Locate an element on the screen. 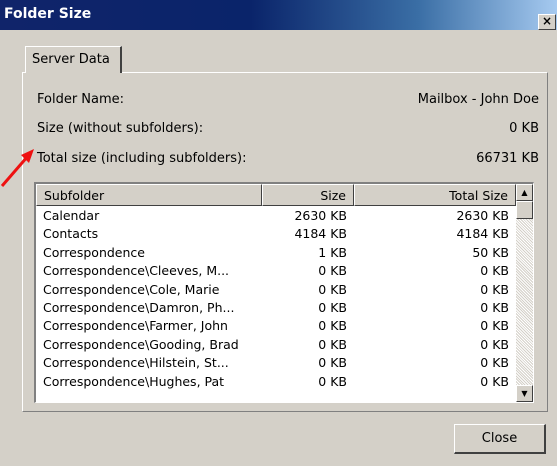 The image size is (557, 466). table-row: Calendar 2630 KB 2630 KB is located at coordinates (276, 216).